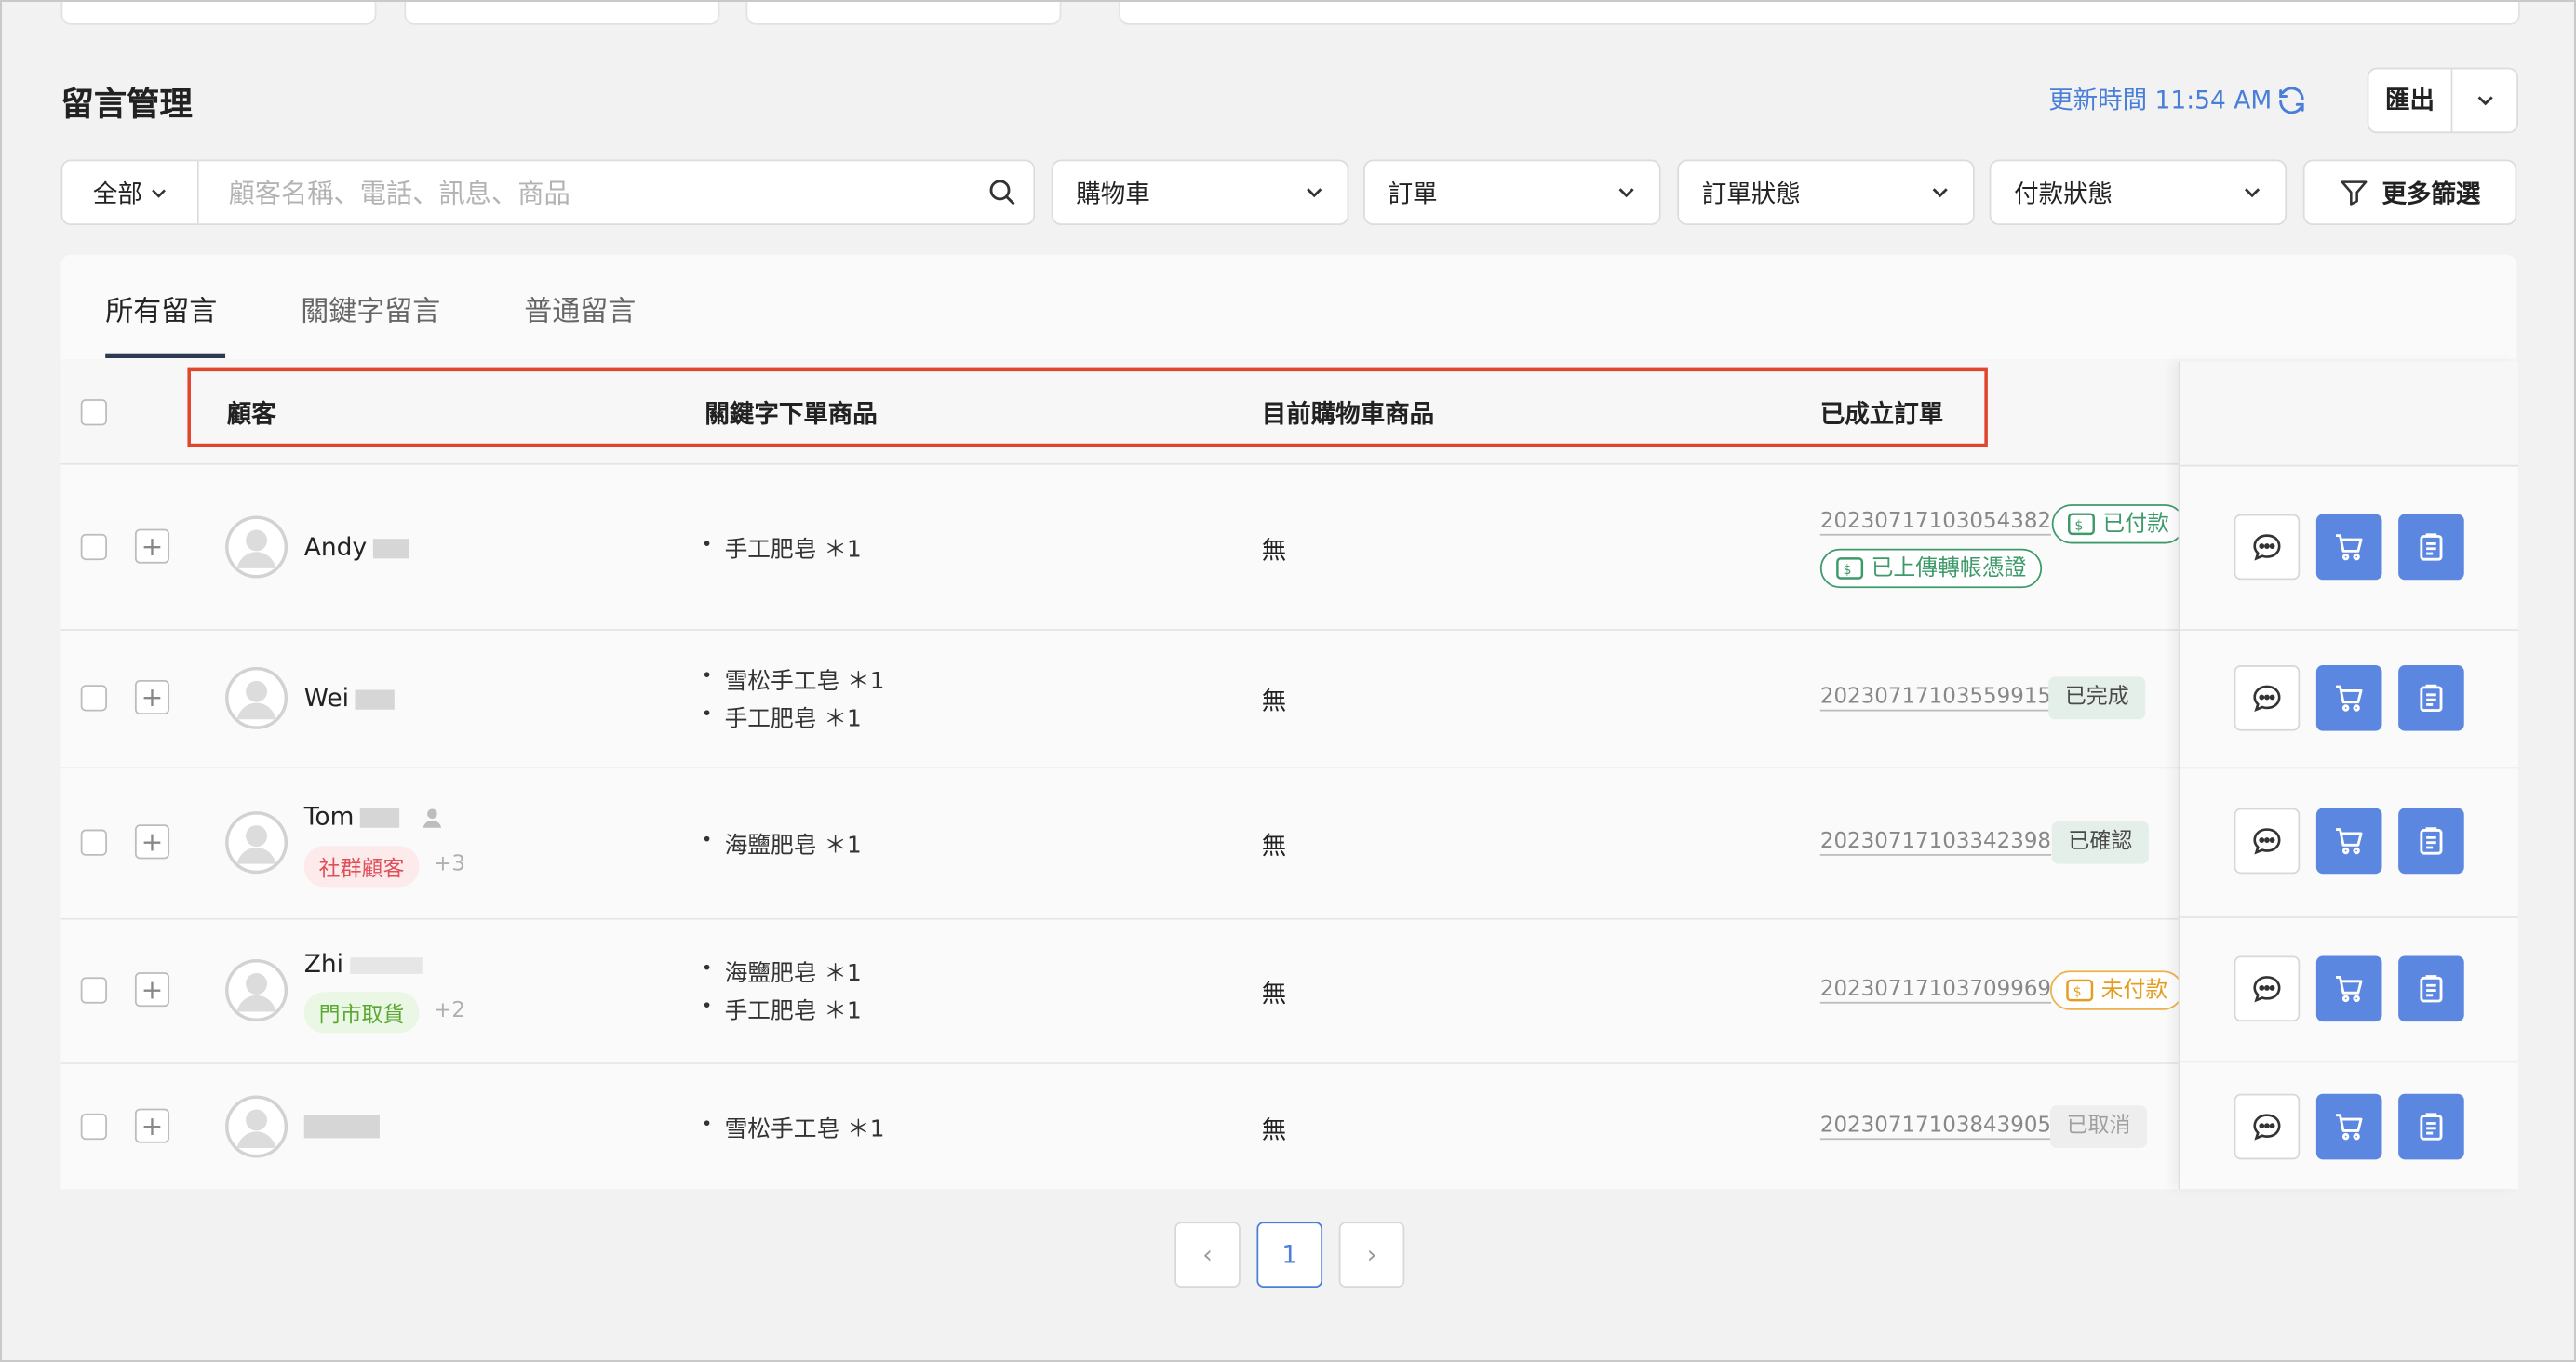 Image resolution: width=2576 pixels, height=1362 pixels. What do you see at coordinates (93, 412) in the screenshot?
I see `select-all-checkbox` at bounding box center [93, 412].